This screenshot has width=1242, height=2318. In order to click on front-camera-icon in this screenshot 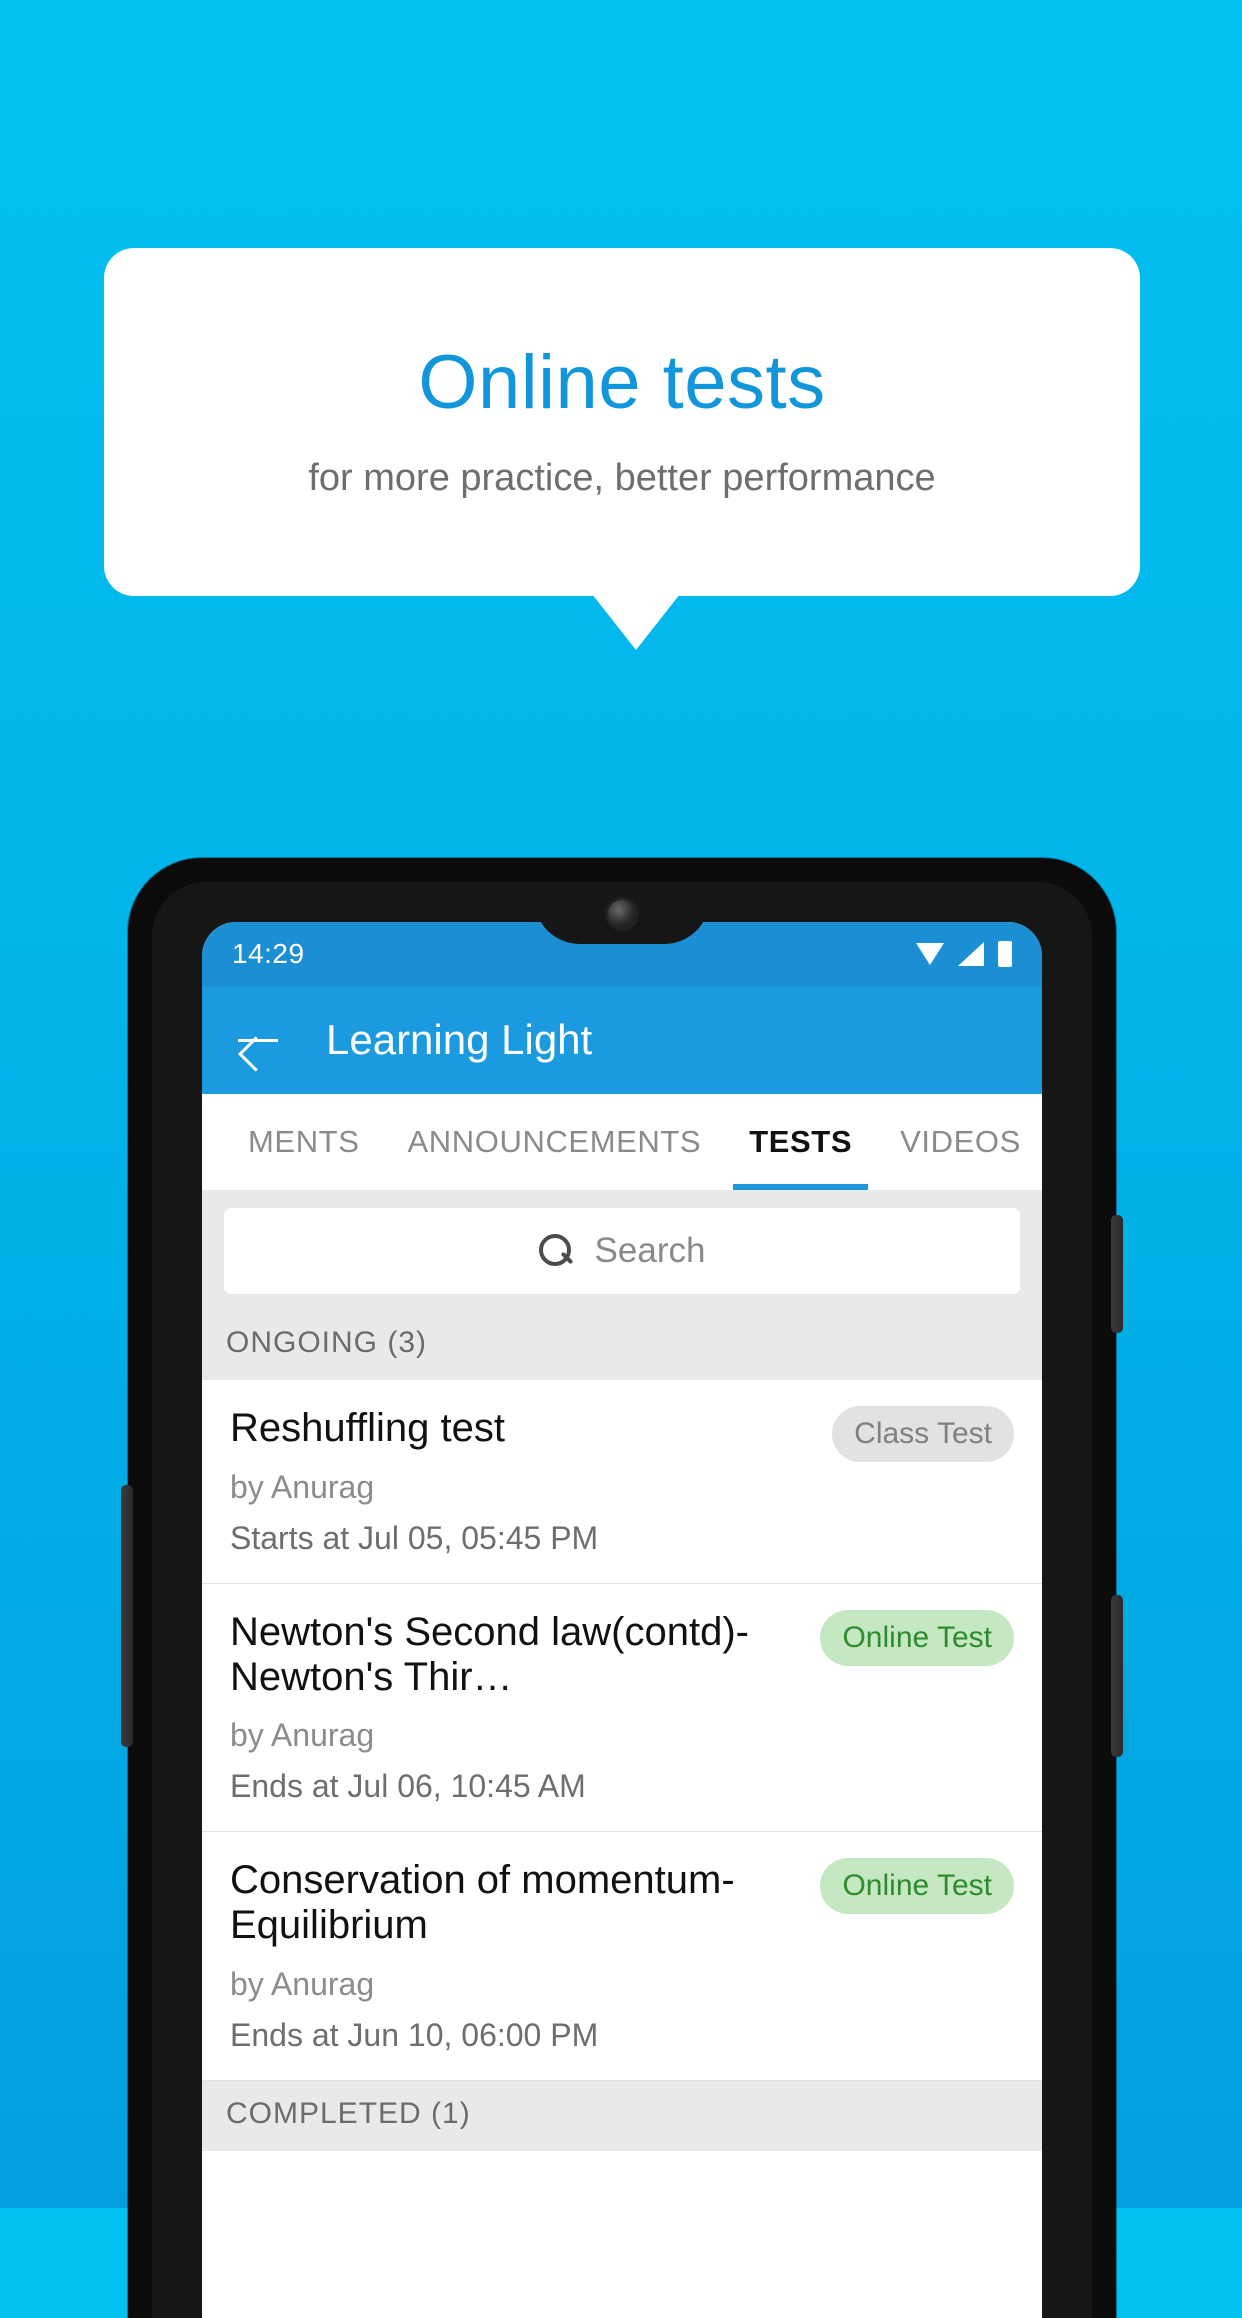, I will do `click(622, 914)`.